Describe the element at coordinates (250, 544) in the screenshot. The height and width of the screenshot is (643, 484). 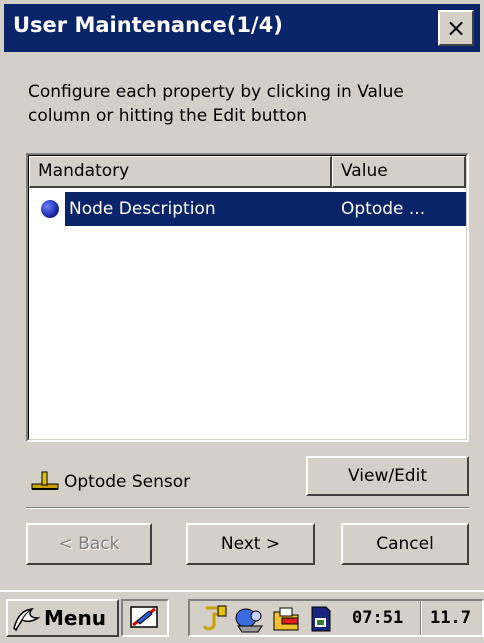
I see `next-button: Next >` at that location.